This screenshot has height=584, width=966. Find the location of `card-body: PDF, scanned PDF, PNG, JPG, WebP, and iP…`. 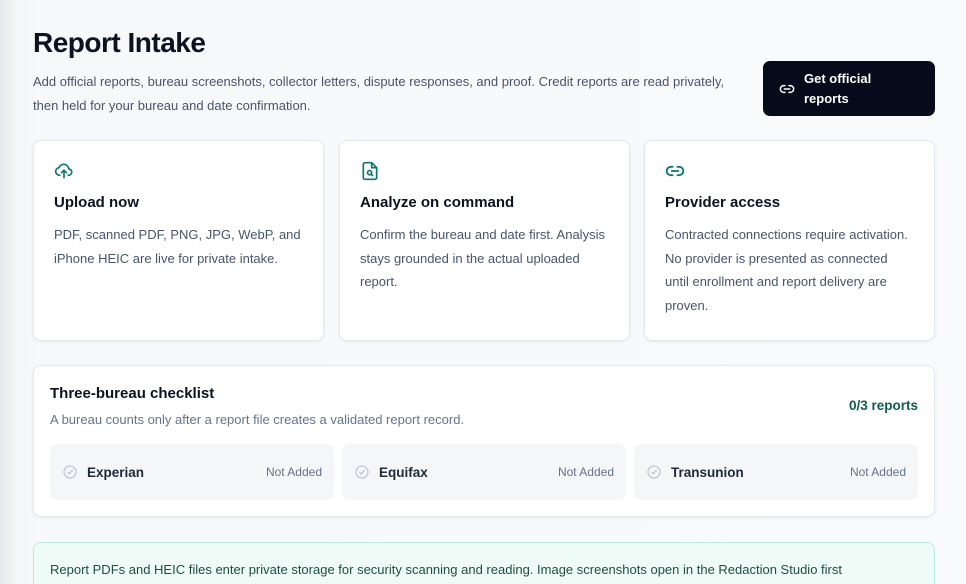

card-body: PDF, scanned PDF, PNG, JPG, WebP, and iP… is located at coordinates (177, 246).